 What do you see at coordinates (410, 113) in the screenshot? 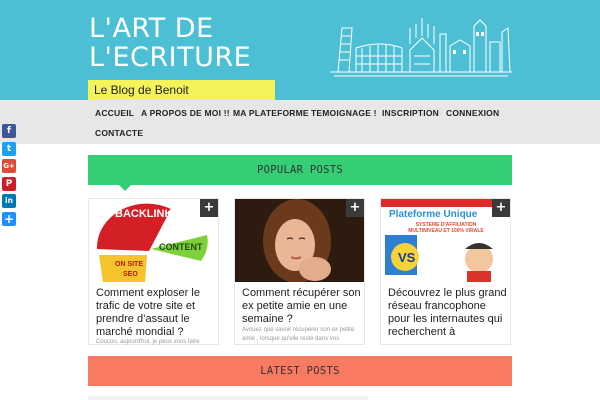
I see `nav-item-inscription: INSCRIPTION` at bounding box center [410, 113].